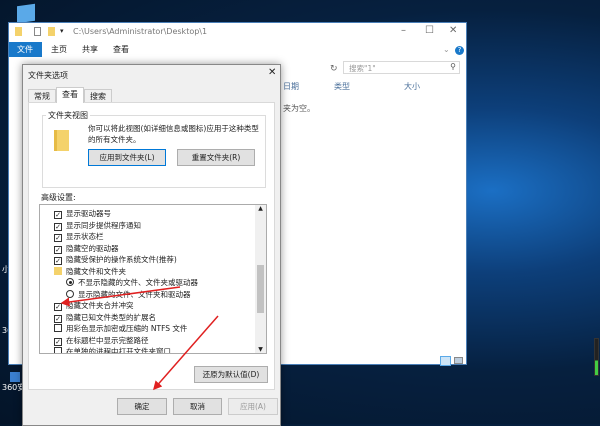 The width and height of the screenshot is (600, 426). I want to click on tab-view: 查看, so click(70, 95).